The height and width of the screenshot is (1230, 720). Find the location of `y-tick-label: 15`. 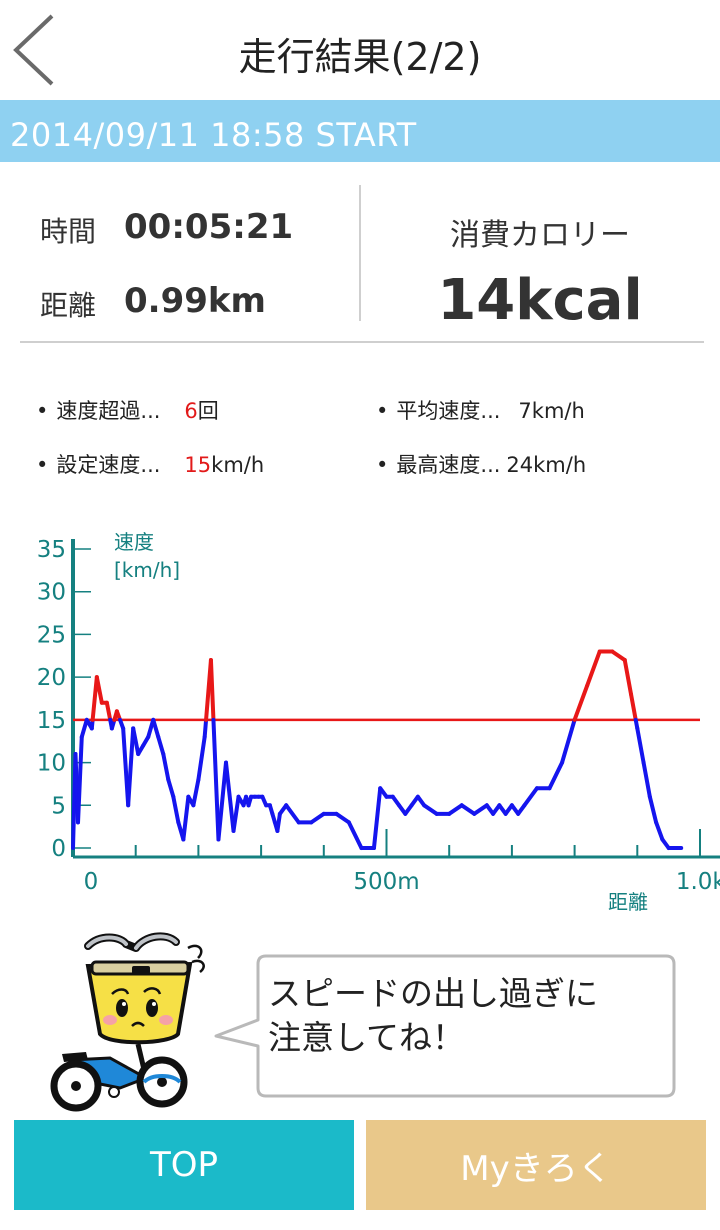

y-tick-label: 15 is located at coordinates (51, 721).